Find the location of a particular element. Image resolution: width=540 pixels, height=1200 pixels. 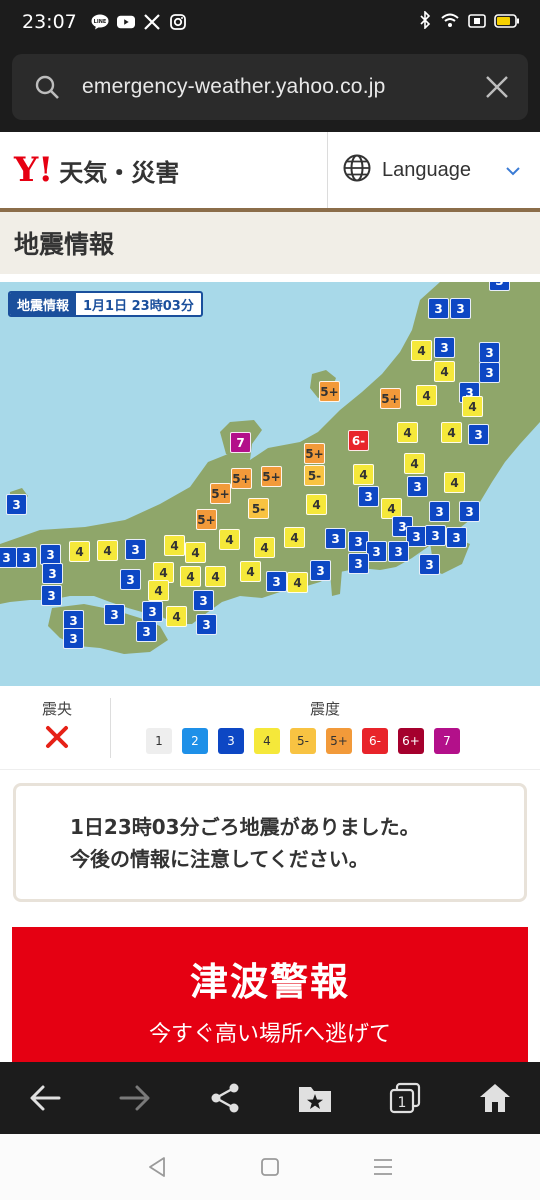

intensity-scale: 1 2 3 4 5- 5+ 6- 6+ 7 is located at coordinates (303, 741).